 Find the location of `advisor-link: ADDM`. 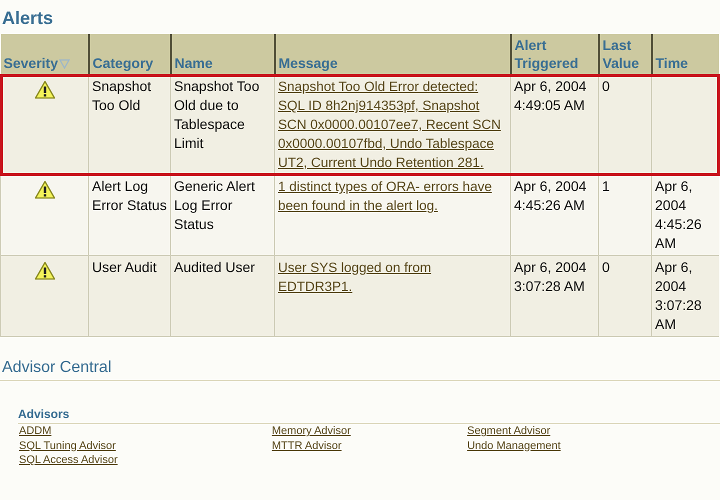

advisor-link: ADDM is located at coordinates (35, 431).